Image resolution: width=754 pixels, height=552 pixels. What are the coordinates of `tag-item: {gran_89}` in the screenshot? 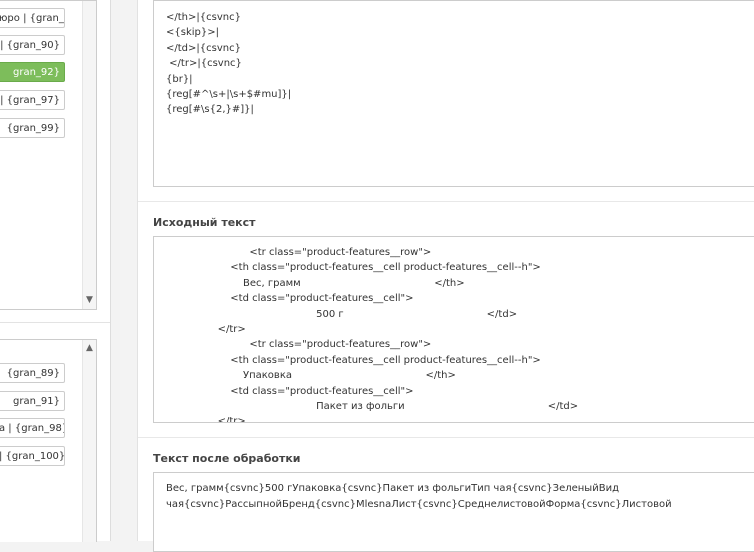 It's located at (32, 373).